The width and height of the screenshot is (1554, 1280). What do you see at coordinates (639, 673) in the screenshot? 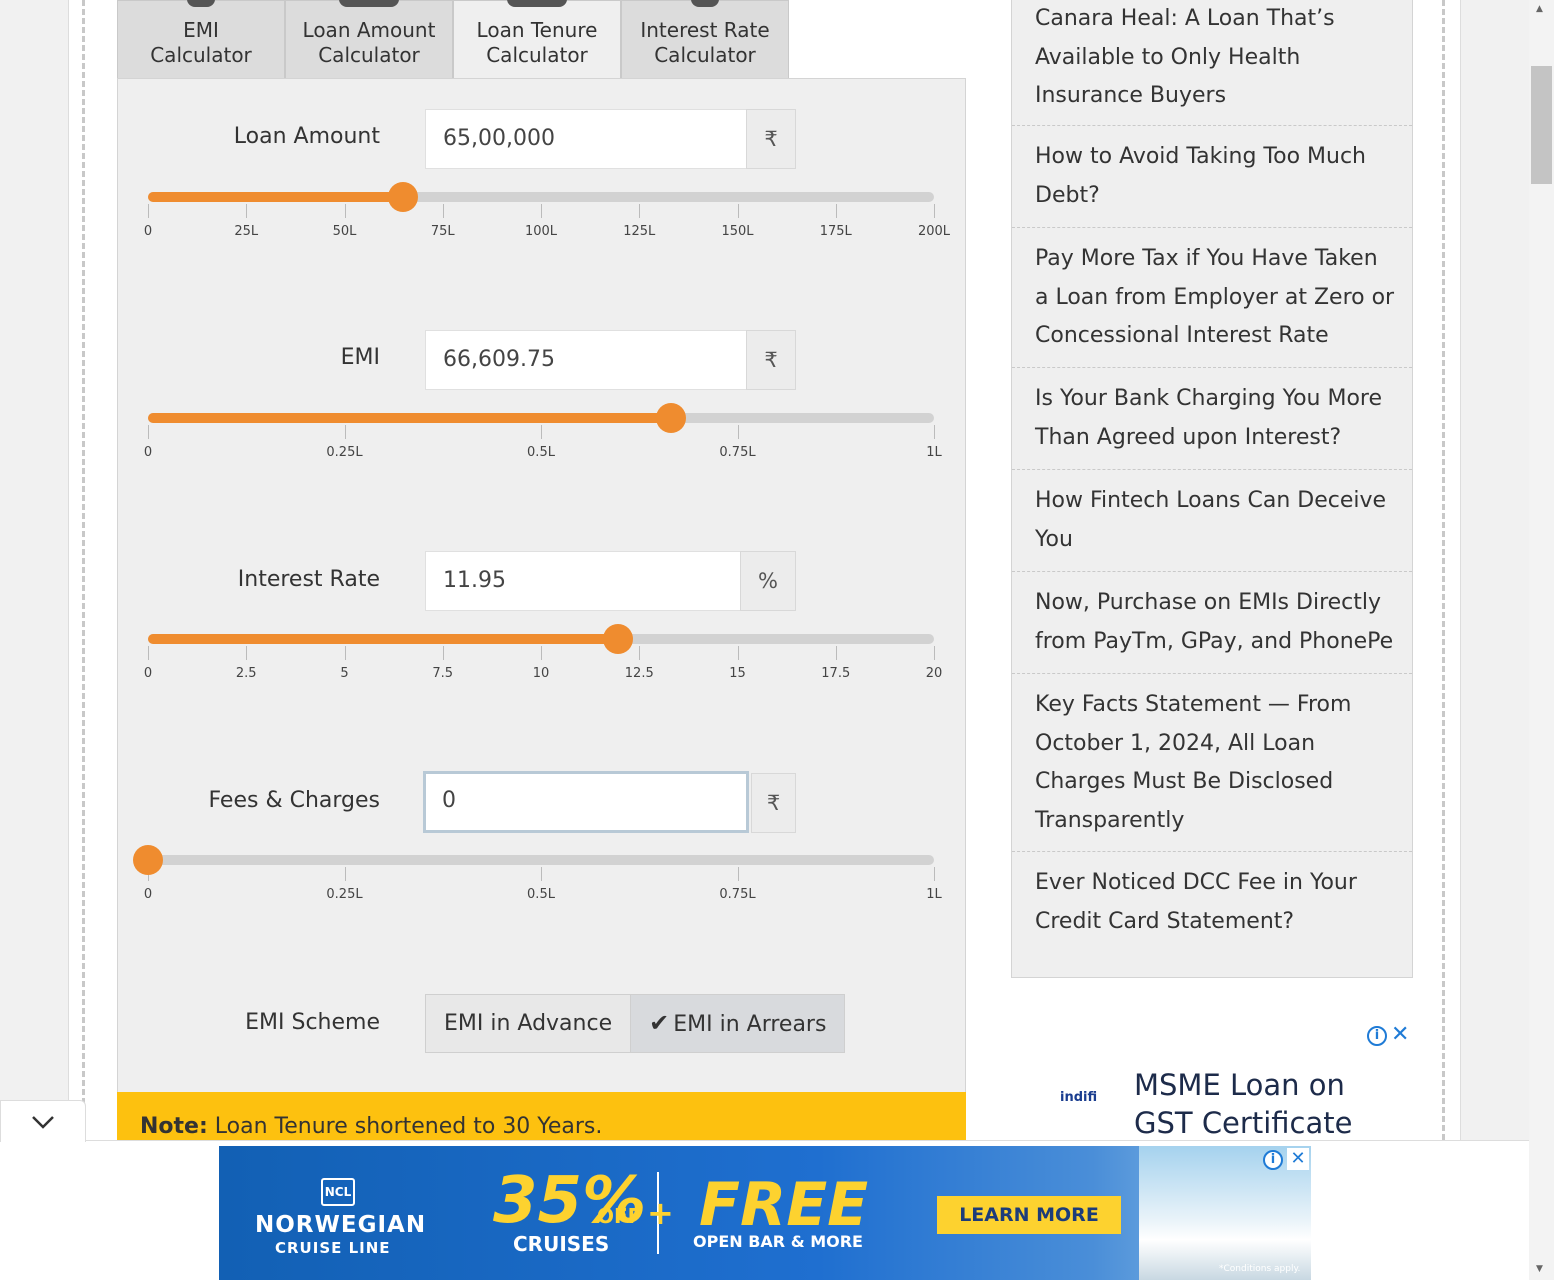
I see `slider-tick-label: 12.5` at bounding box center [639, 673].